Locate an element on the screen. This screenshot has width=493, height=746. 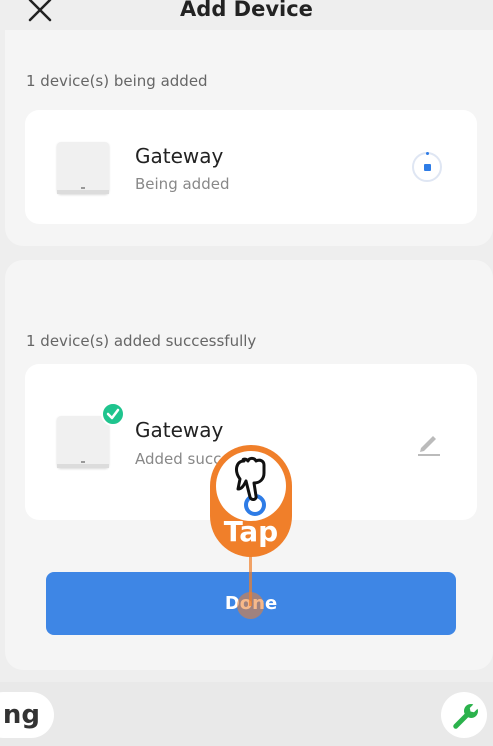
added-section-label: 1 device(s) added successfully is located at coordinates (141, 341).